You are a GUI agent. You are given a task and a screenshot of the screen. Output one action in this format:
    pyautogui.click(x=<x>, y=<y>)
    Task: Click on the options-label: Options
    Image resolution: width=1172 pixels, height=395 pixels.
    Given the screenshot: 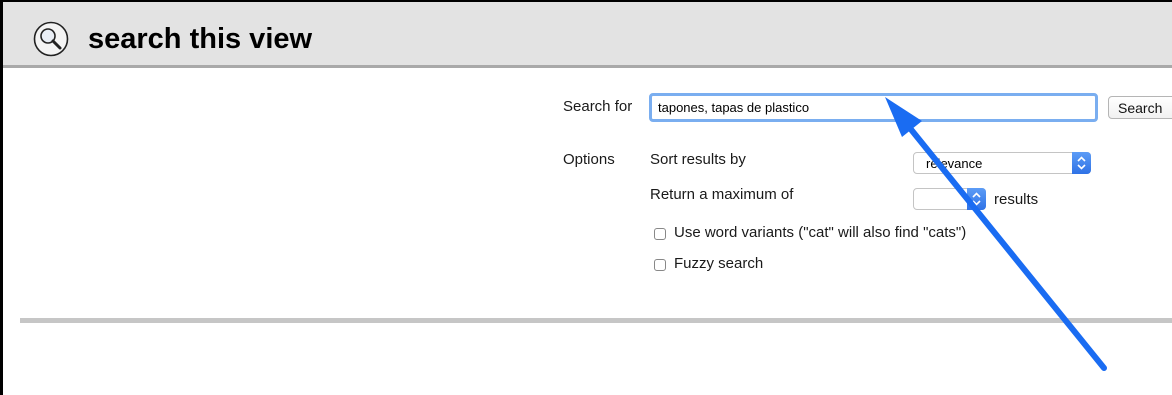 What is the action you would take?
    pyautogui.click(x=589, y=159)
    